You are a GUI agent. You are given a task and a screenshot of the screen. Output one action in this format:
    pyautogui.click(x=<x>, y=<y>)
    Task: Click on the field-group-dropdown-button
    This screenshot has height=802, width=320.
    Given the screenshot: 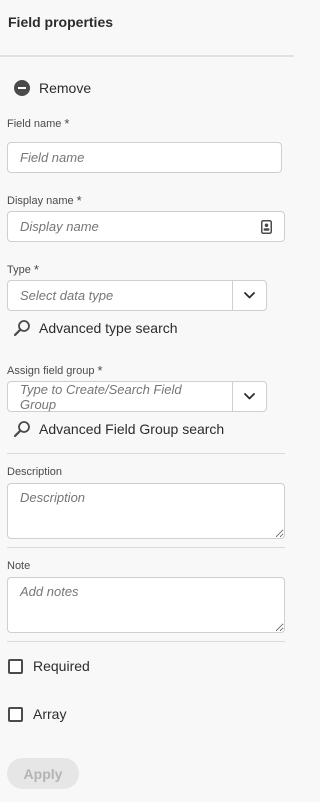 What is the action you would take?
    pyautogui.click(x=249, y=396)
    